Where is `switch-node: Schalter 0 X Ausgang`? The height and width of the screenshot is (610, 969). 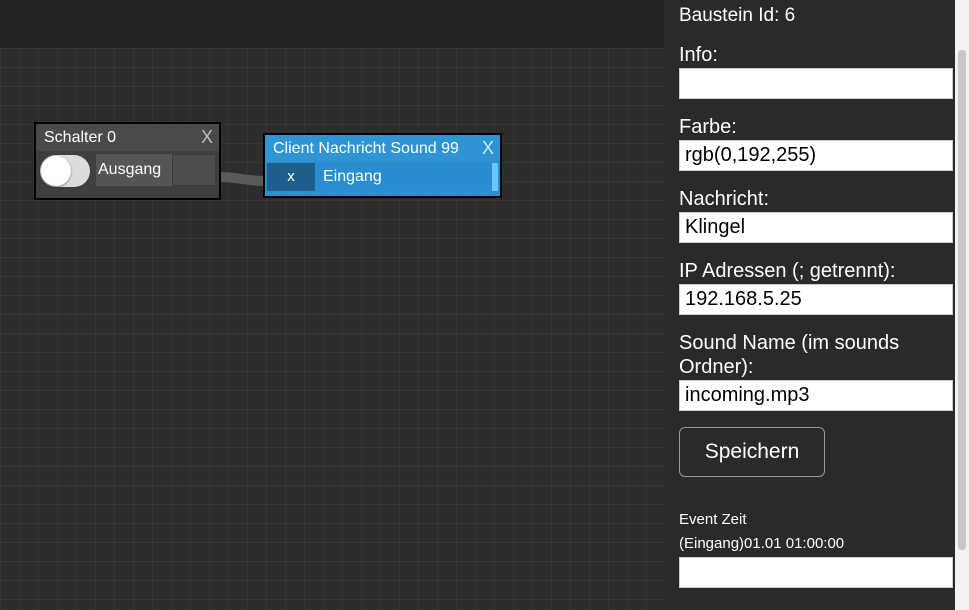 switch-node: Schalter 0 X Ausgang is located at coordinates (127, 161).